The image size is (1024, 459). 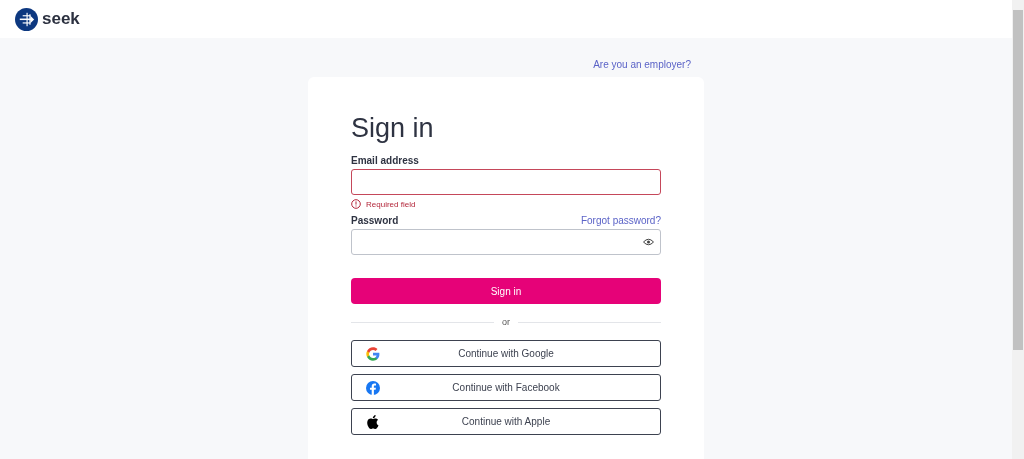 What do you see at coordinates (391, 204) in the screenshot?
I see `error-message: Required field` at bounding box center [391, 204].